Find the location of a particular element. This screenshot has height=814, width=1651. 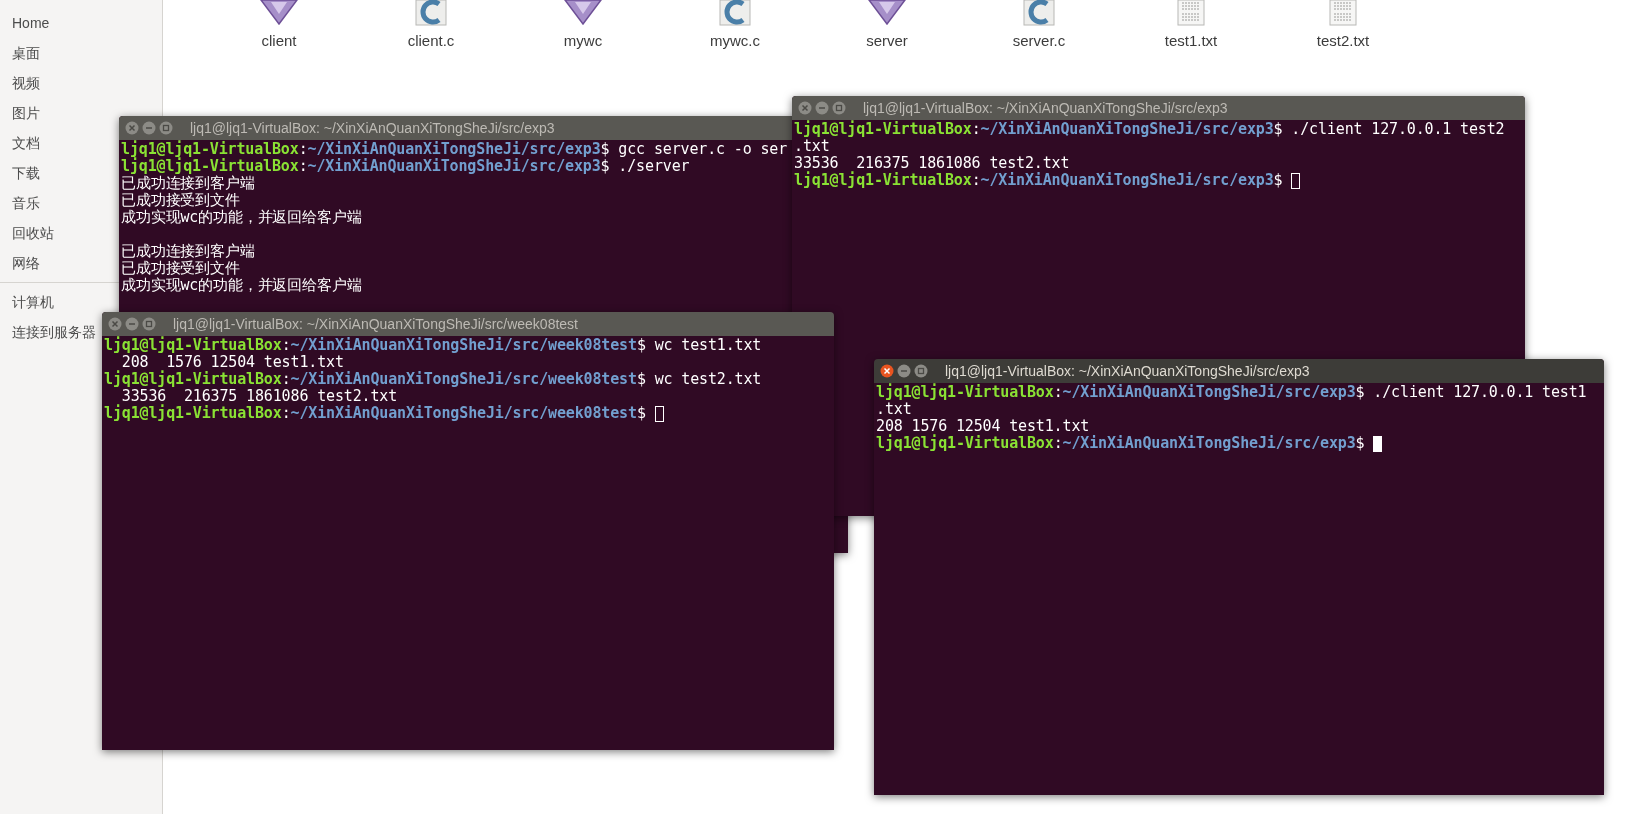

terminal-line: ljq1@ljq1-VirtualBox:~/XinXiAnQuanXiTongSheJi/src/exp3$ ./server is located at coordinates (405, 166).